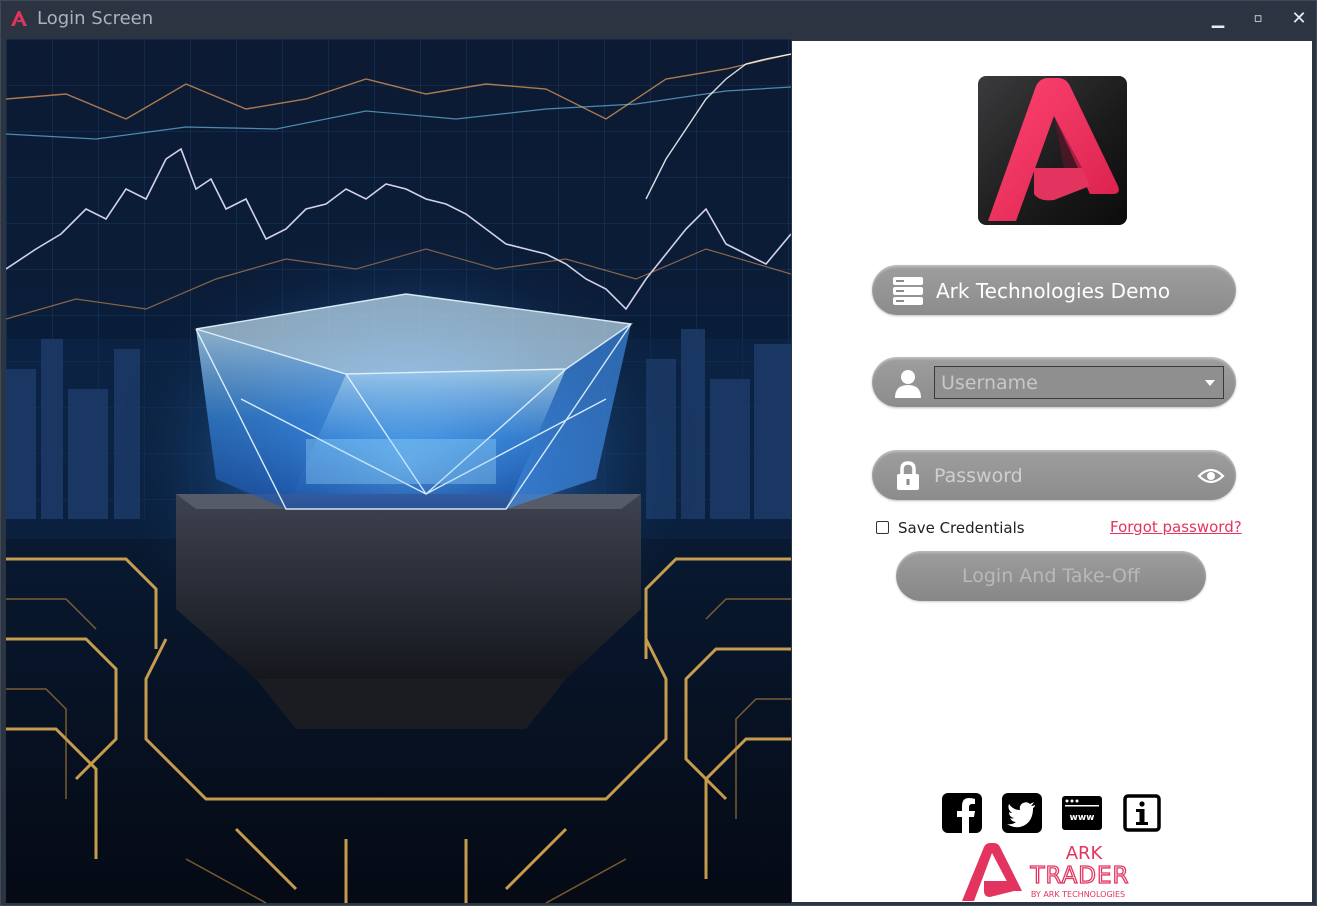 This screenshot has width=1317, height=906. Describe the element at coordinates (19, 18) in the screenshot. I see `app-logo-icon` at that location.